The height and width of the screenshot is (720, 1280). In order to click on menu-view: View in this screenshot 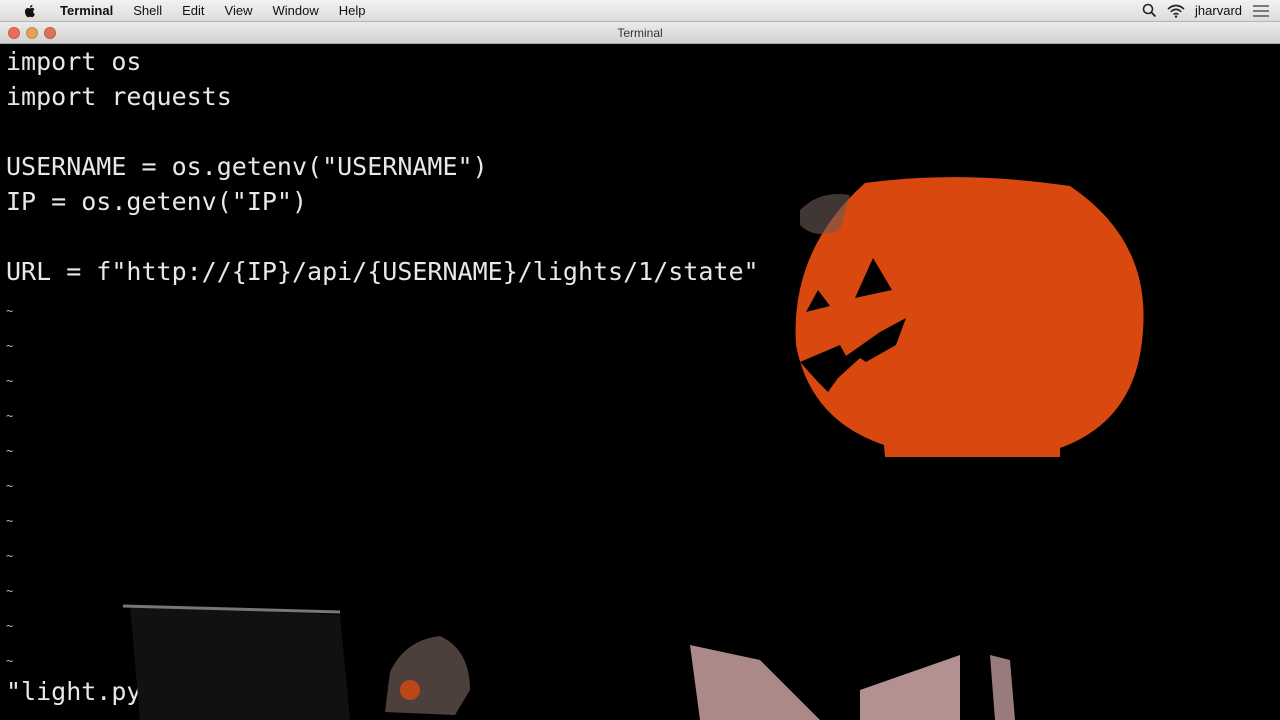, I will do `click(239, 11)`.